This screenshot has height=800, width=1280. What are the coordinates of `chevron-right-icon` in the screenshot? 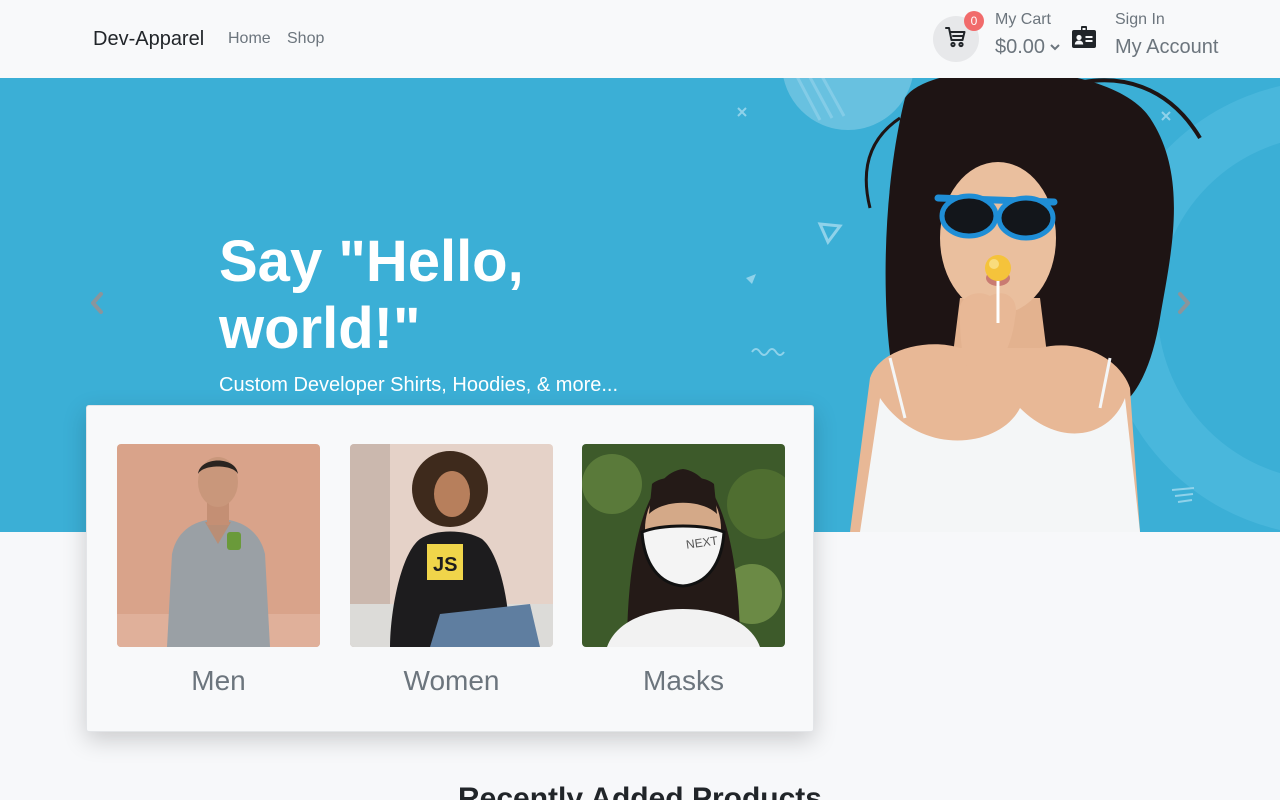 It's located at (1184, 305).